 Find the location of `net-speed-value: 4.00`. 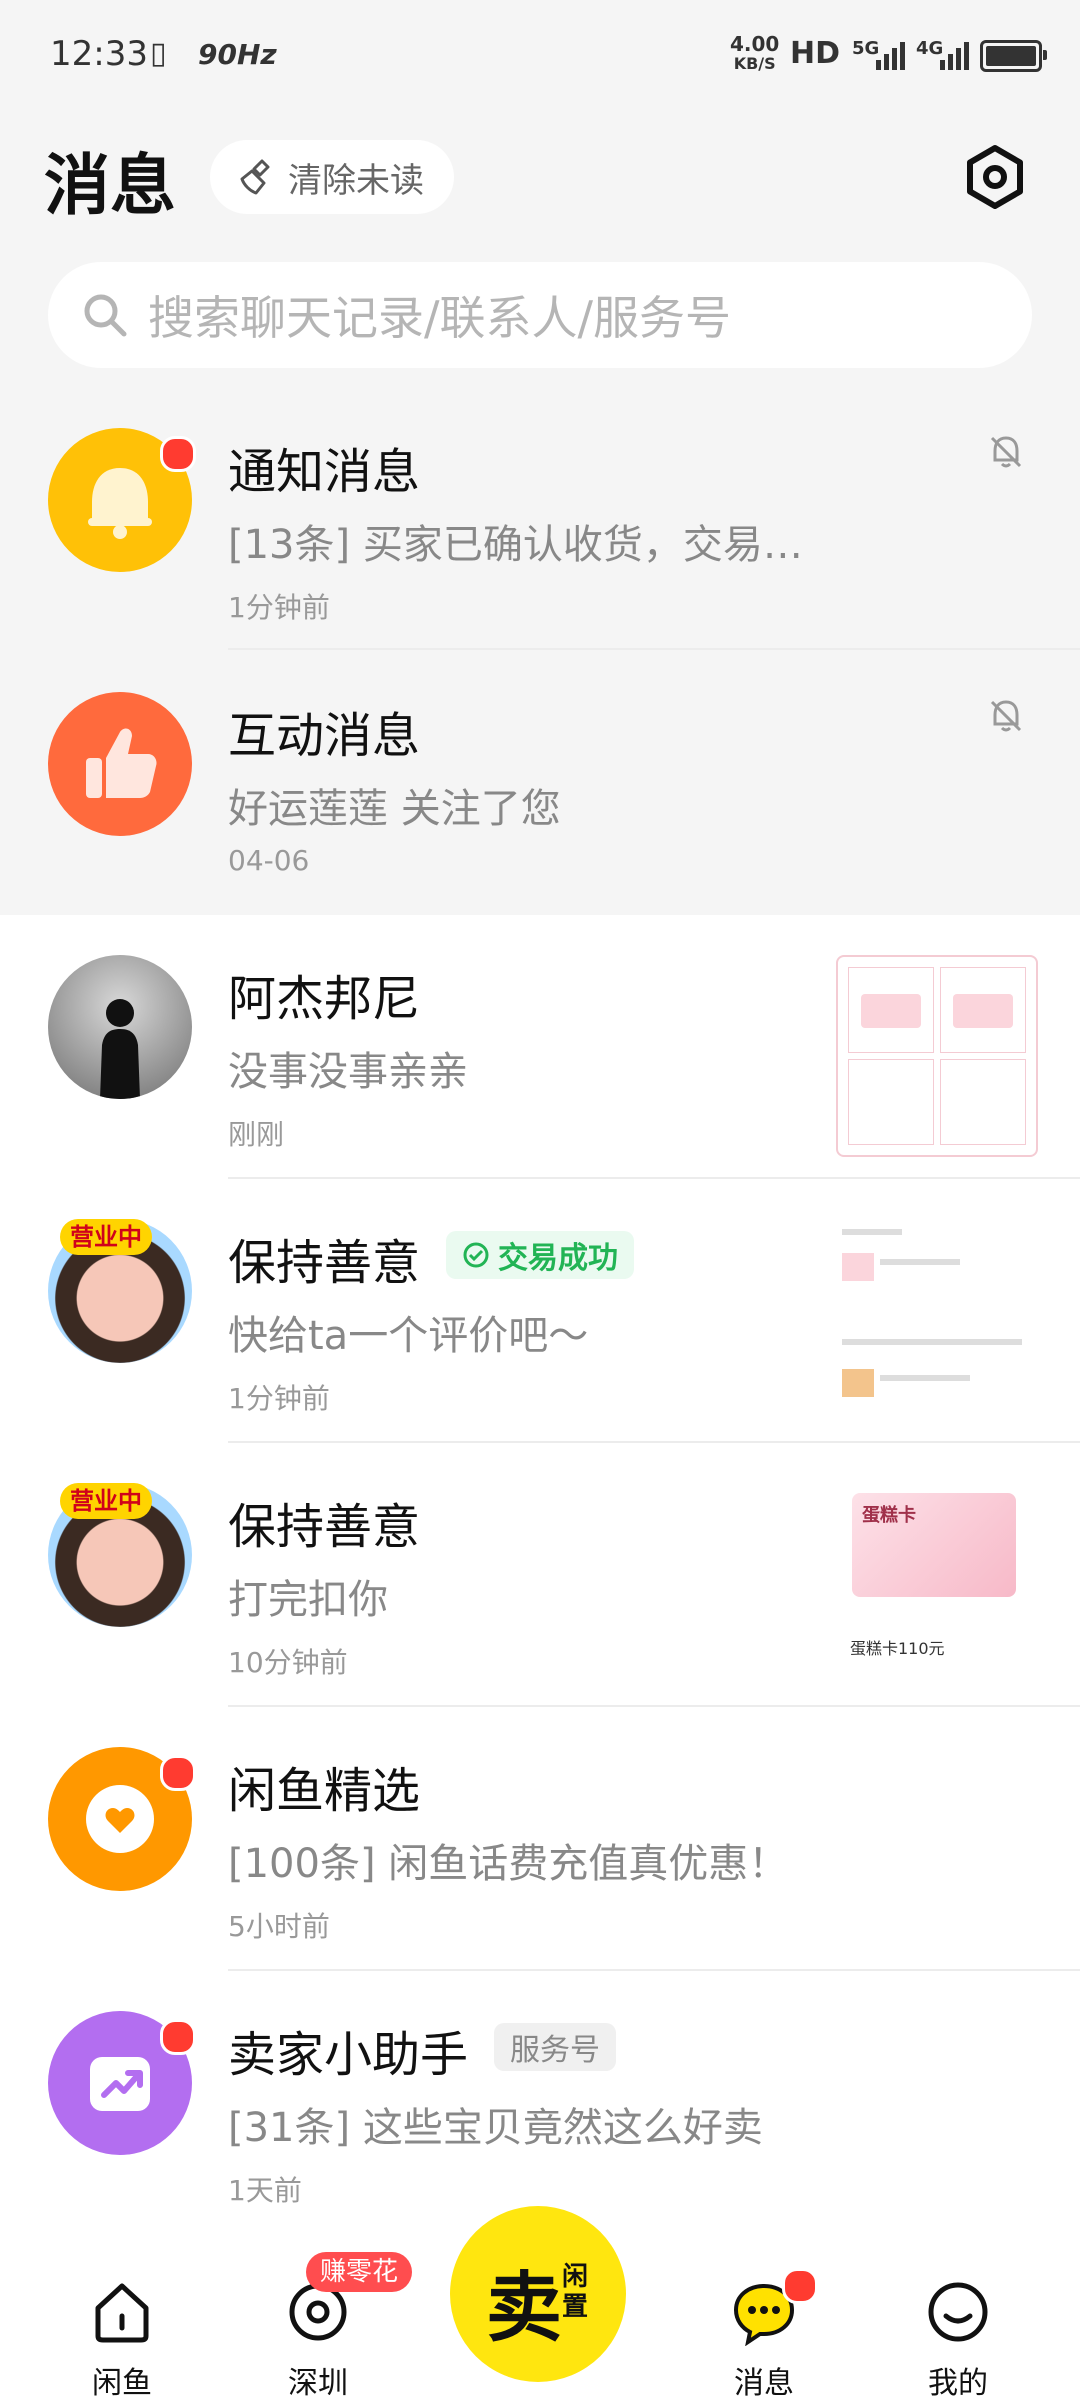

net-speed-value: 4.00 is located at coordinates (755, 44).